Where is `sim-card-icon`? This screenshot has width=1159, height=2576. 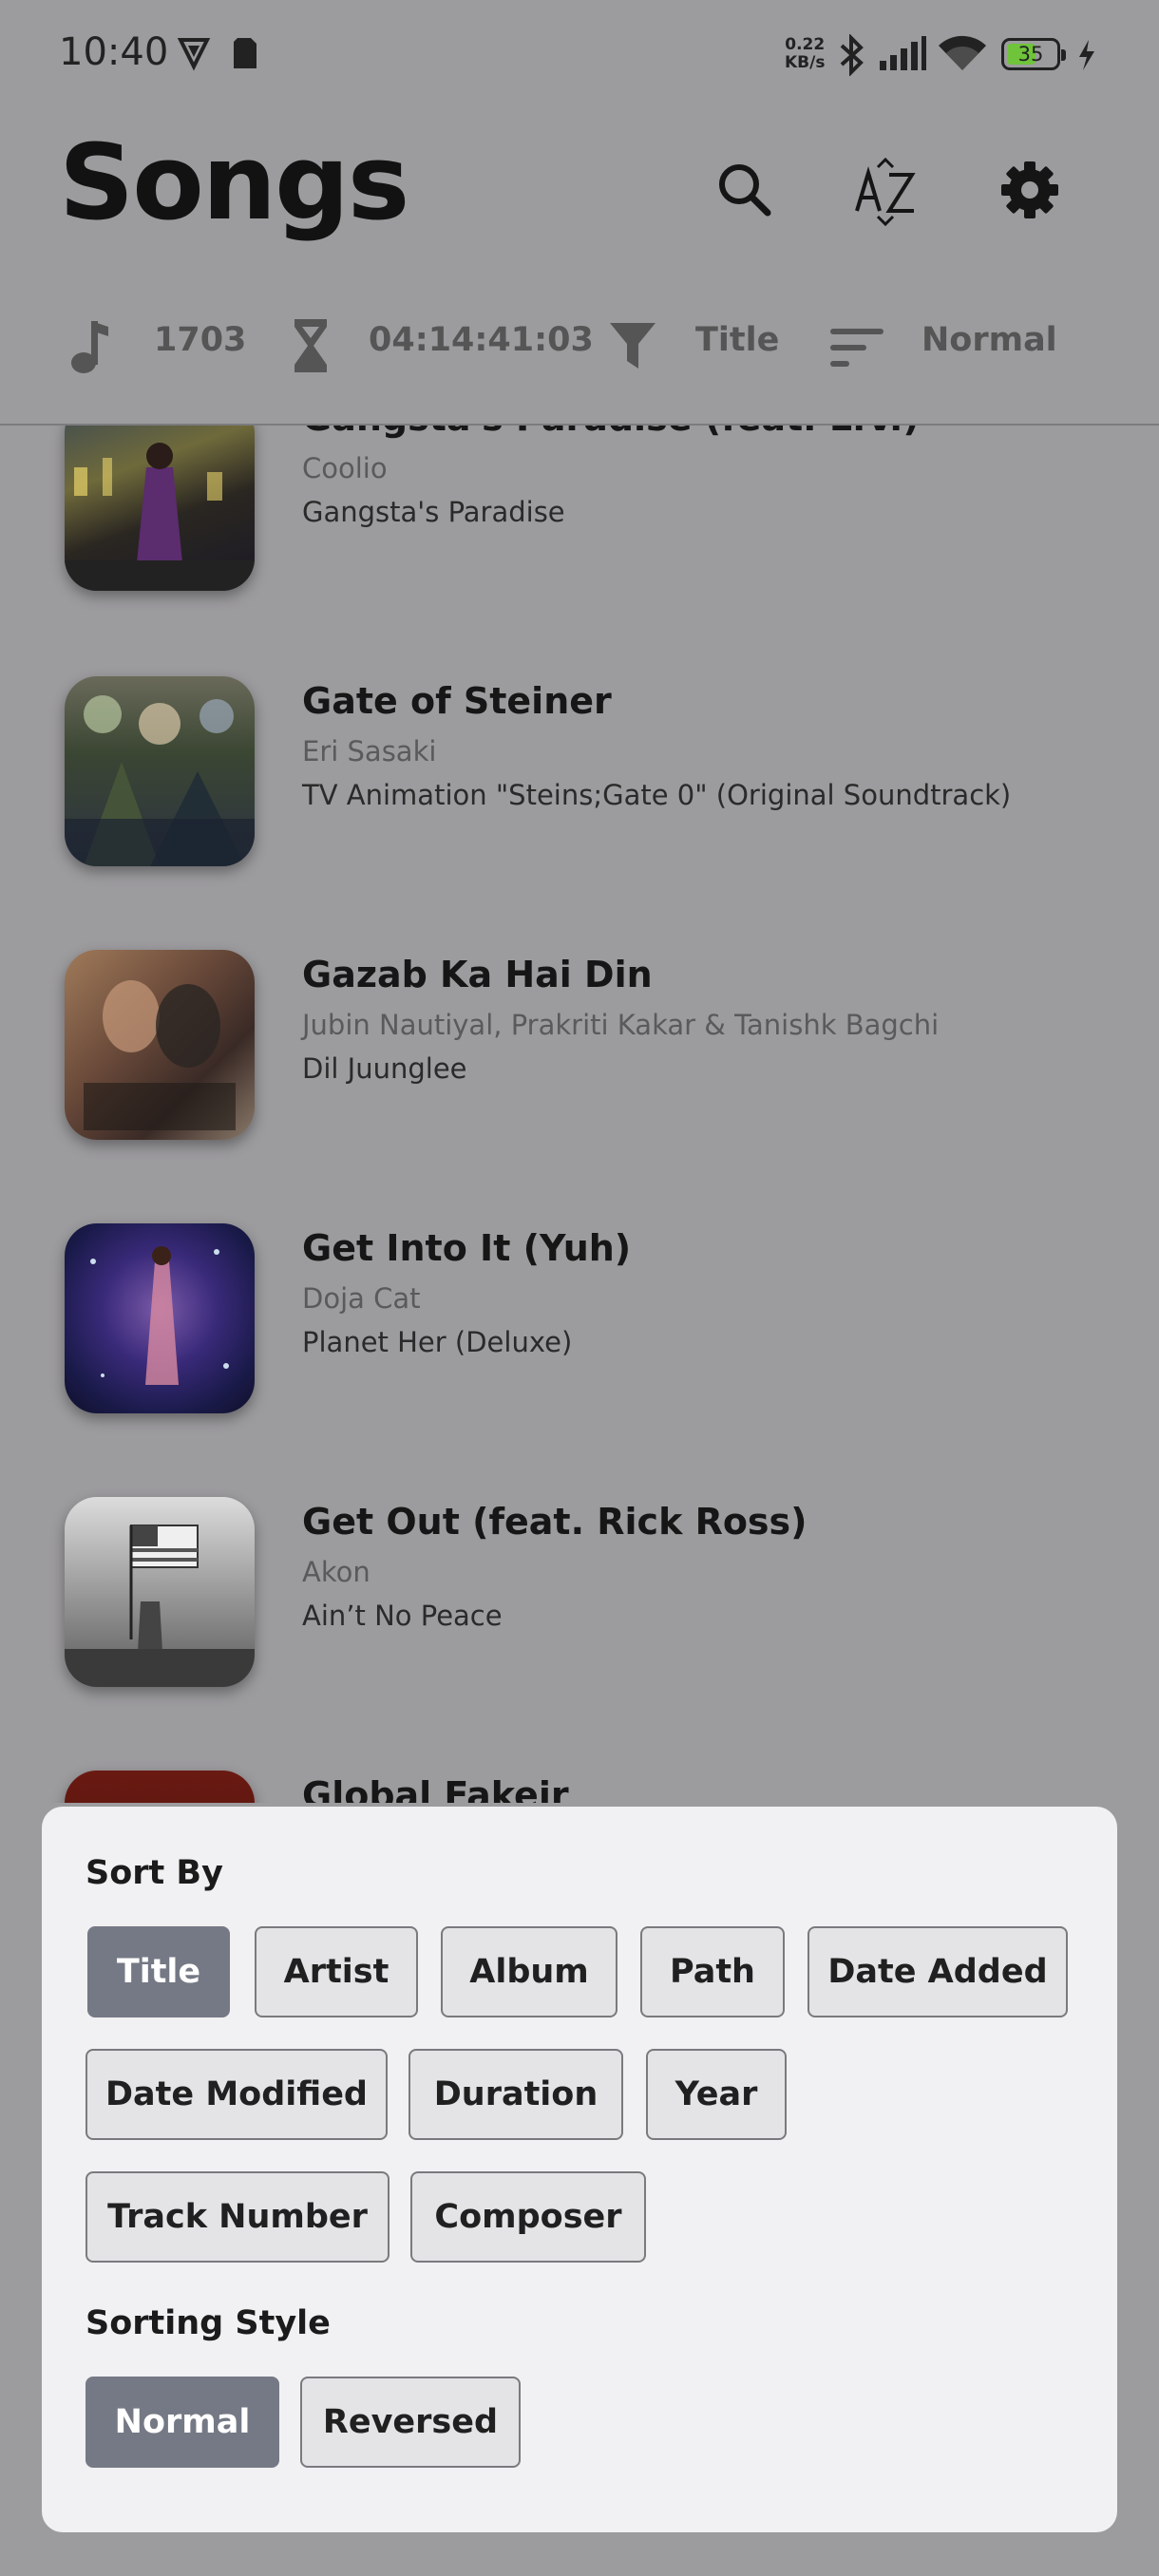
sim-card-icon is located at coordinates (245, 55).